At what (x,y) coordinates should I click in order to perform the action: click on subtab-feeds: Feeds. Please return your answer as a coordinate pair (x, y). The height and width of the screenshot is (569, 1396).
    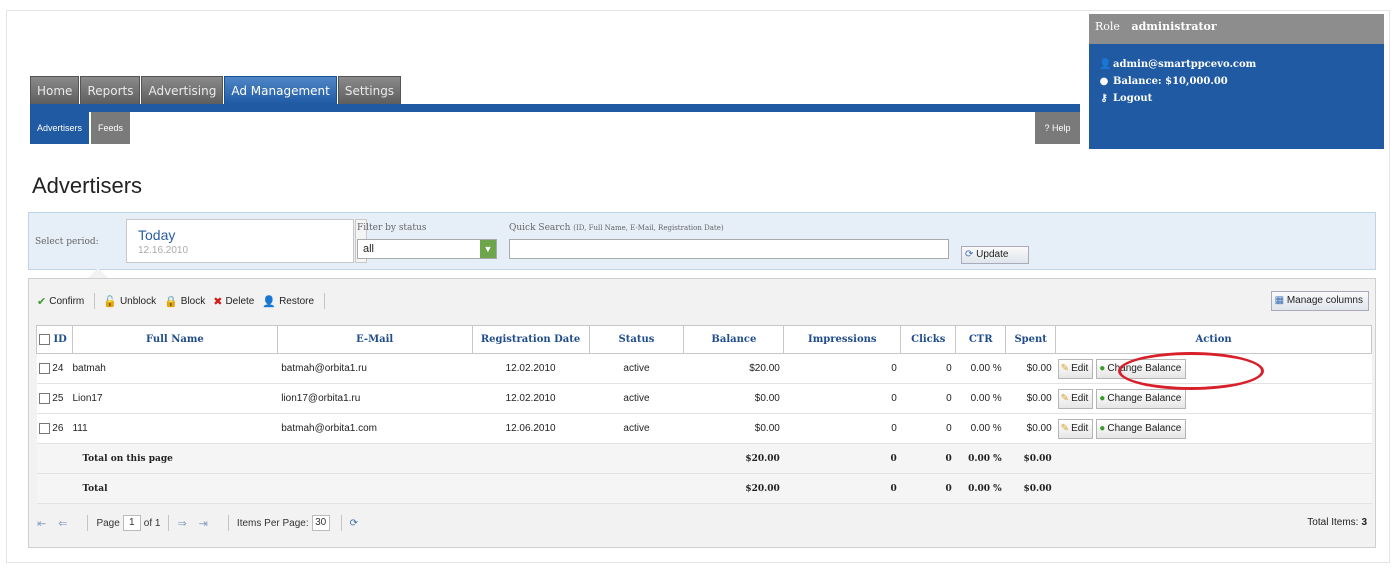
    Looking at the image, I should click on (111, 128).